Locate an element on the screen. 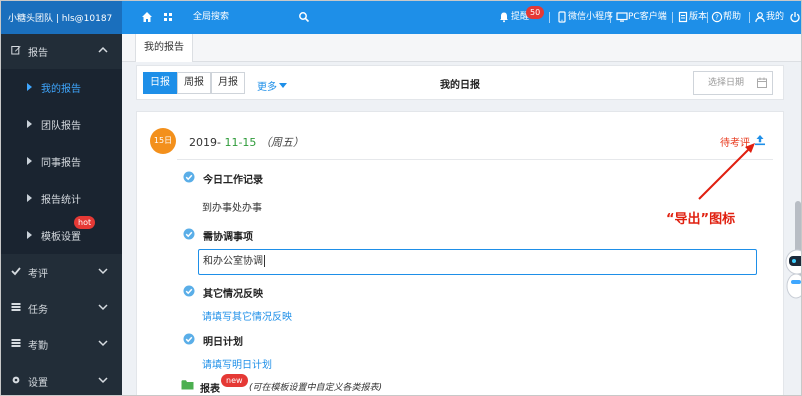  sidebar-item-report-stats: 报告统计 is located at coordinates (61, 198).